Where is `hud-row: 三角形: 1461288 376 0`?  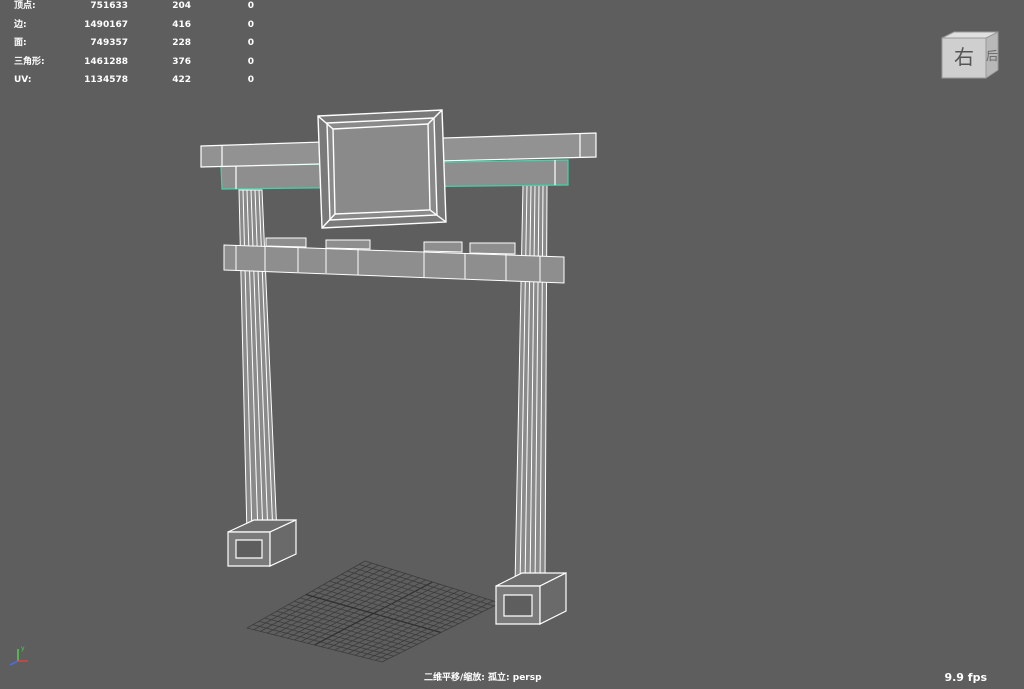 hud-row: 三角形: 1461288 376 0 is located at coordinates (134, 62).